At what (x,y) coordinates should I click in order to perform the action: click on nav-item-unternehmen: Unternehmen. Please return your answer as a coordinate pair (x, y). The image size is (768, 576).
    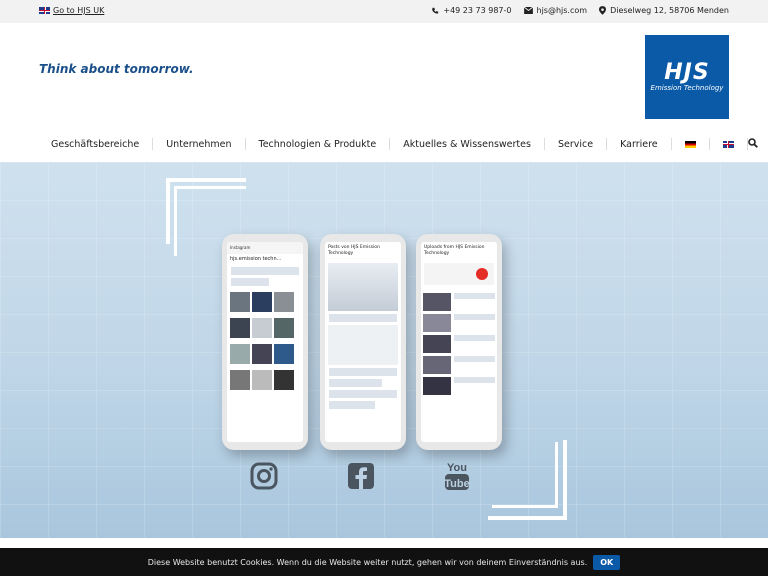
    Looking at the image, I should click on (199, 144).